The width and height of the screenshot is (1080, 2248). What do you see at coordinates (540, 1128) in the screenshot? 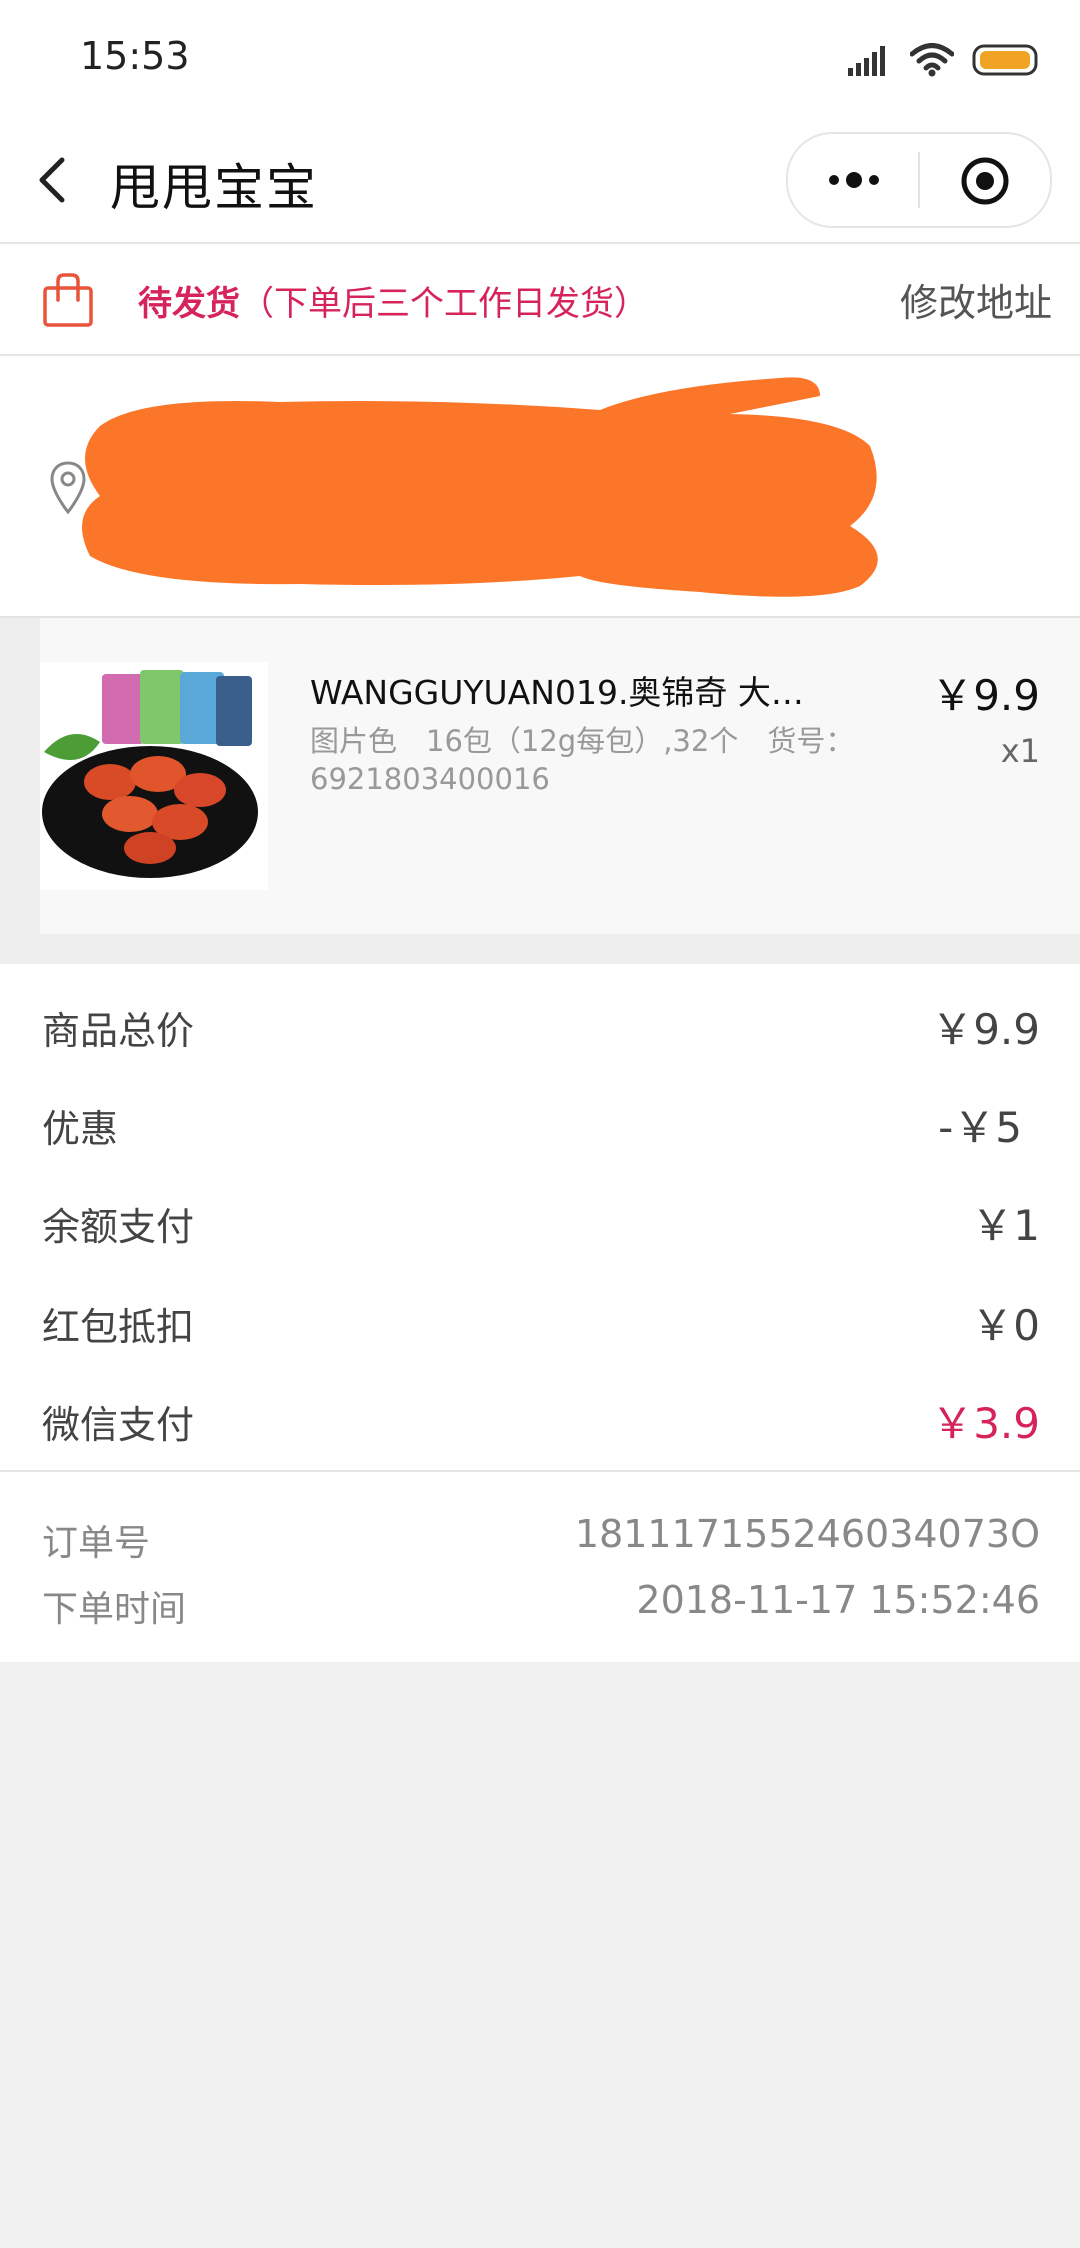
I see `summary-row-discount: 优惠 -￥5` at bounding box center [540, 1128].